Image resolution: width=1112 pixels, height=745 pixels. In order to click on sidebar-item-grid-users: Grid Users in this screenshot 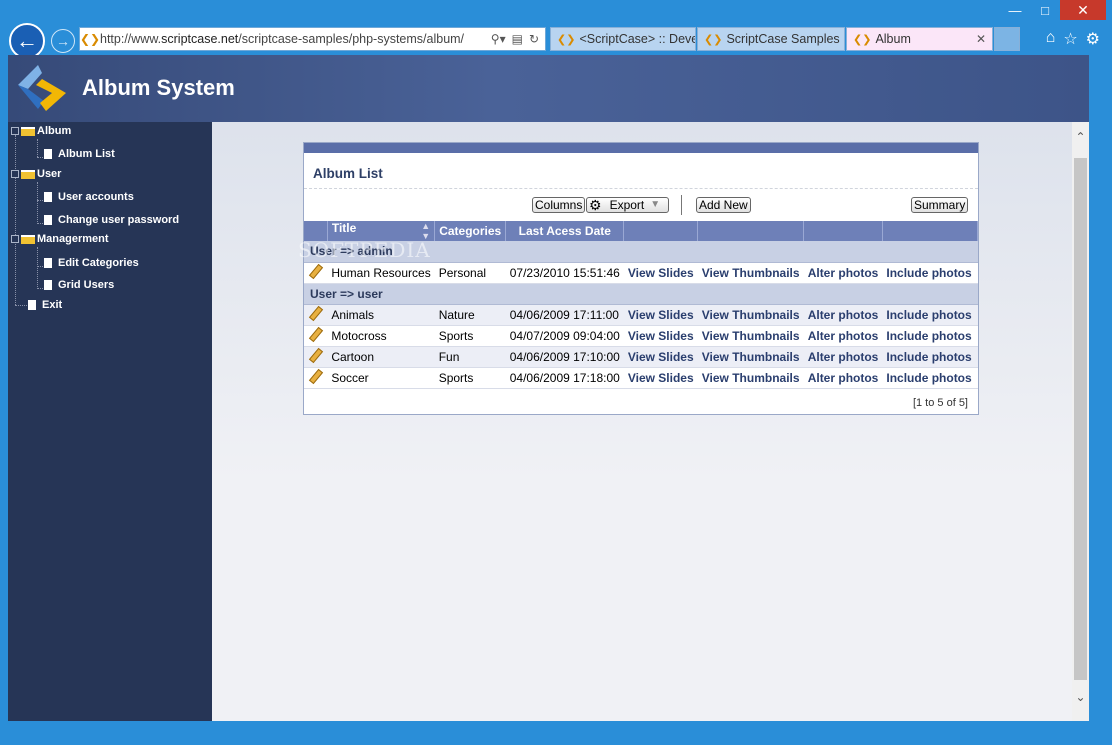, I will do `click(79, 285)`.